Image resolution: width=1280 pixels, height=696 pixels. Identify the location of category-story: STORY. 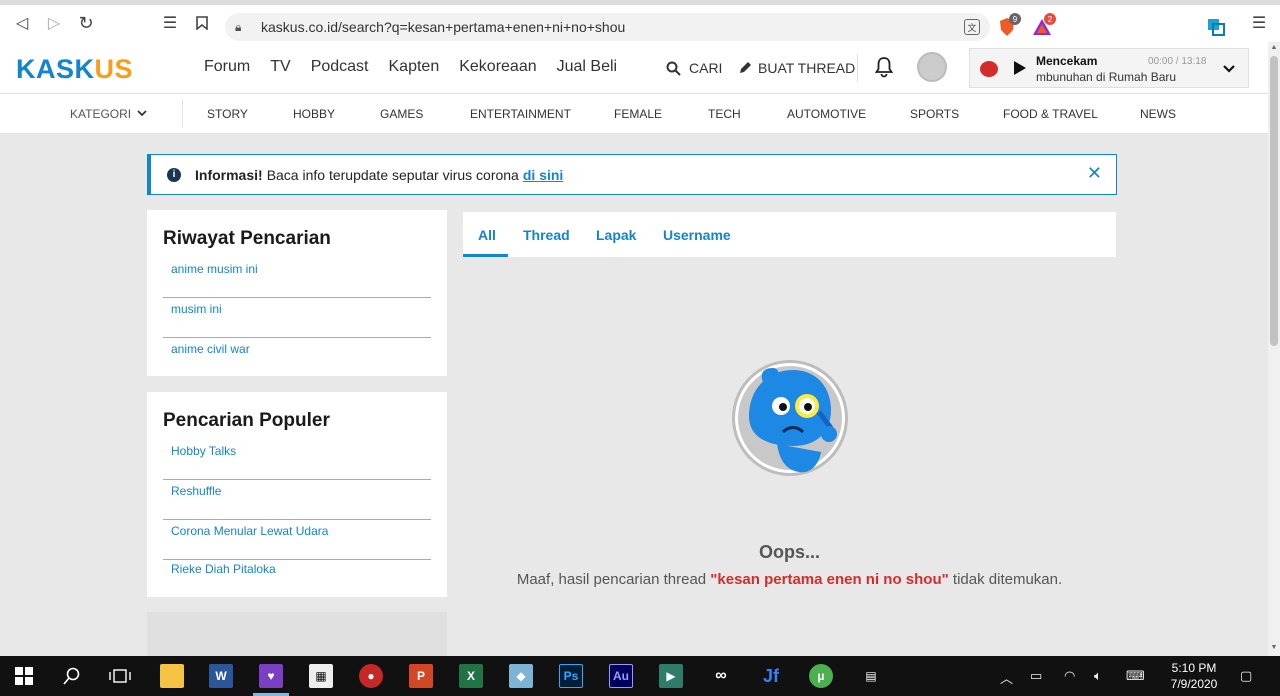
(227, 114).